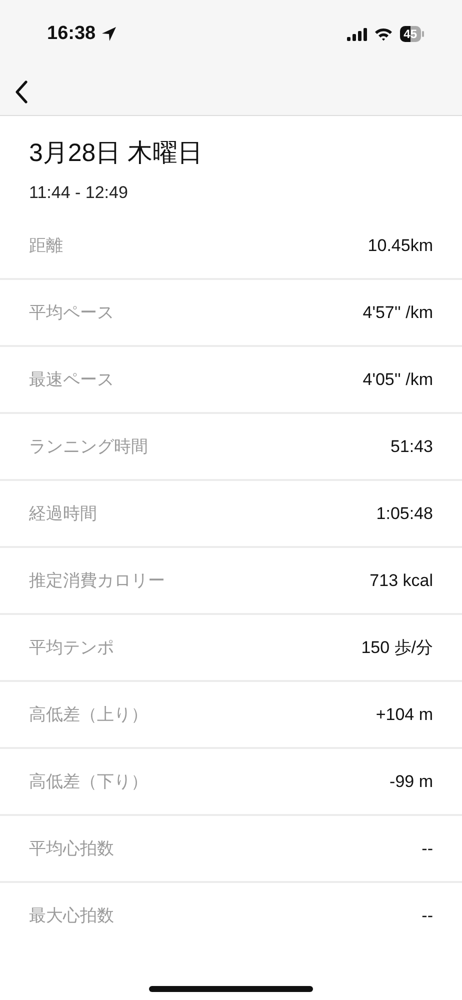 The height and width of the screenshot is (1000, 462). What do you see at coordinates (71, 34) in the screenshot?
I see `clock-time: 16:38` at bounding box center [71, 34].